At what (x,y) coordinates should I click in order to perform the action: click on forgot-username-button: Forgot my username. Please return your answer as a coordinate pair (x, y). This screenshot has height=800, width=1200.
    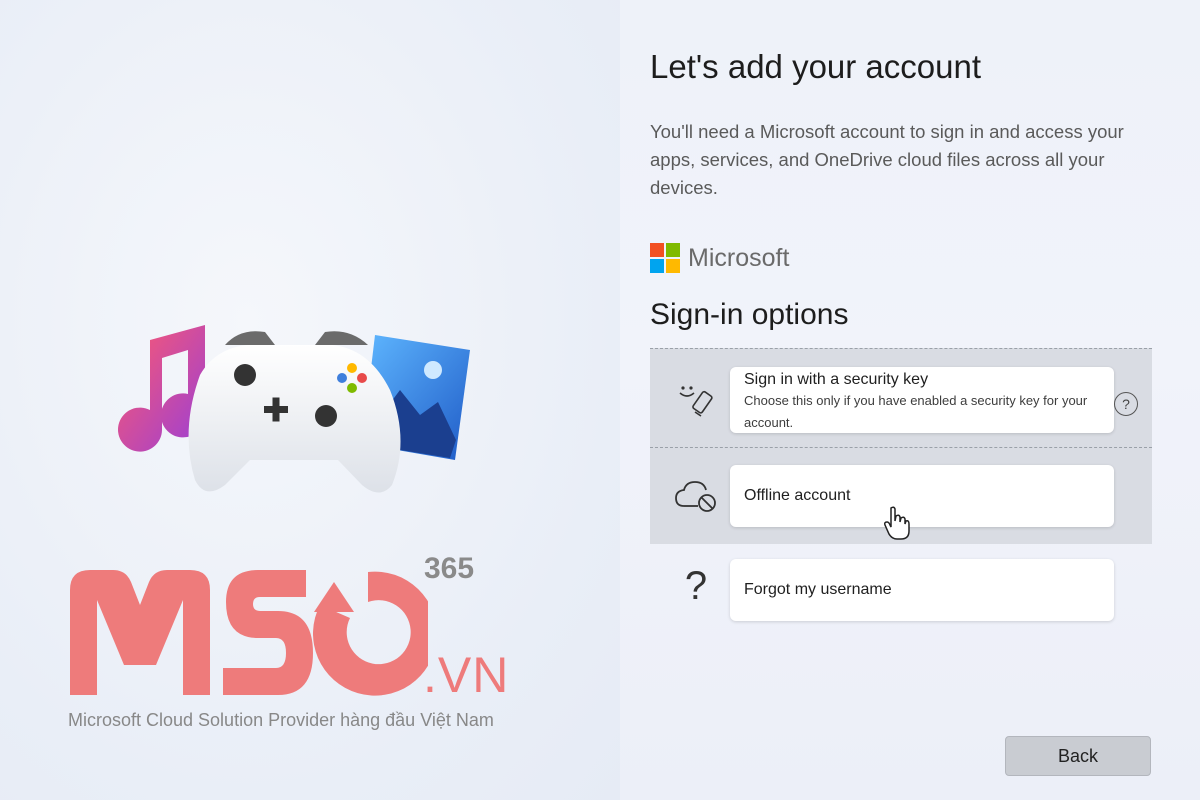
    Looking at the image, I should click on (922, 590).